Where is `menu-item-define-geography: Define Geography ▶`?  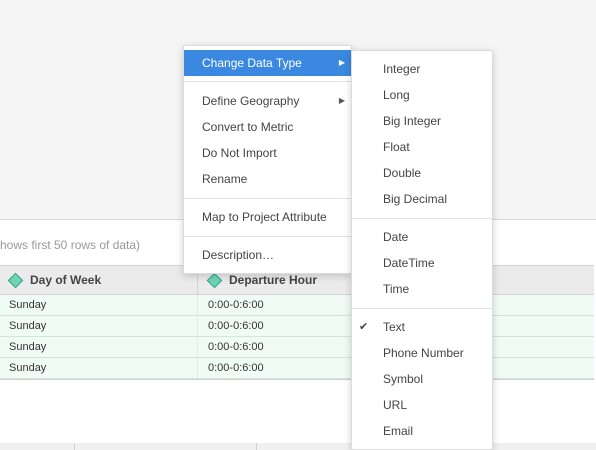 menu-item-define-geography: Define Geography ▶ is located at coordinates (267, 101).